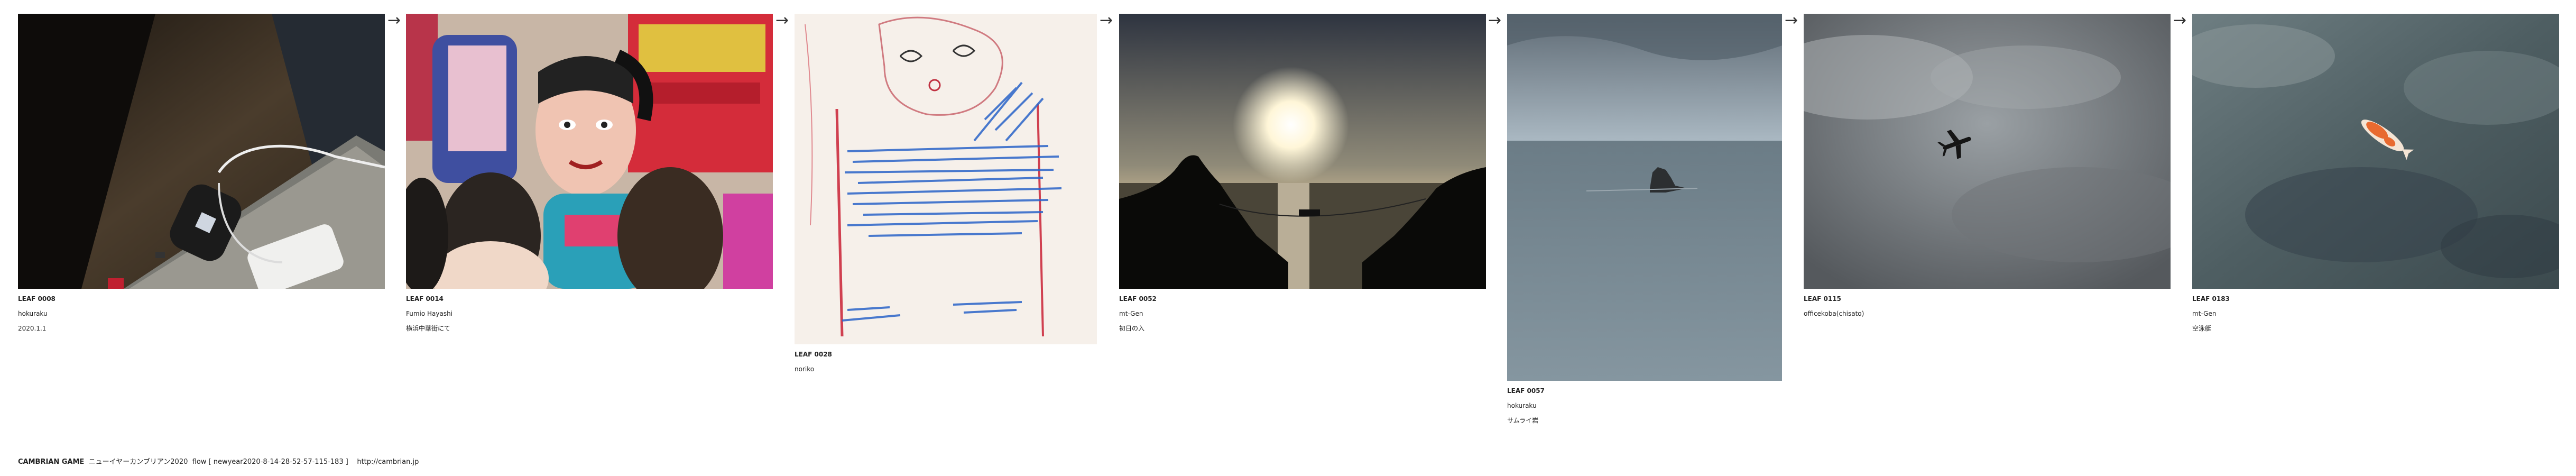 Image resolution: width=2576 pixels, height=476 pixels. I want to click on leaf-card-0057: LEAF 0057 hokuraku サムライ岩, so click(1644, 223).